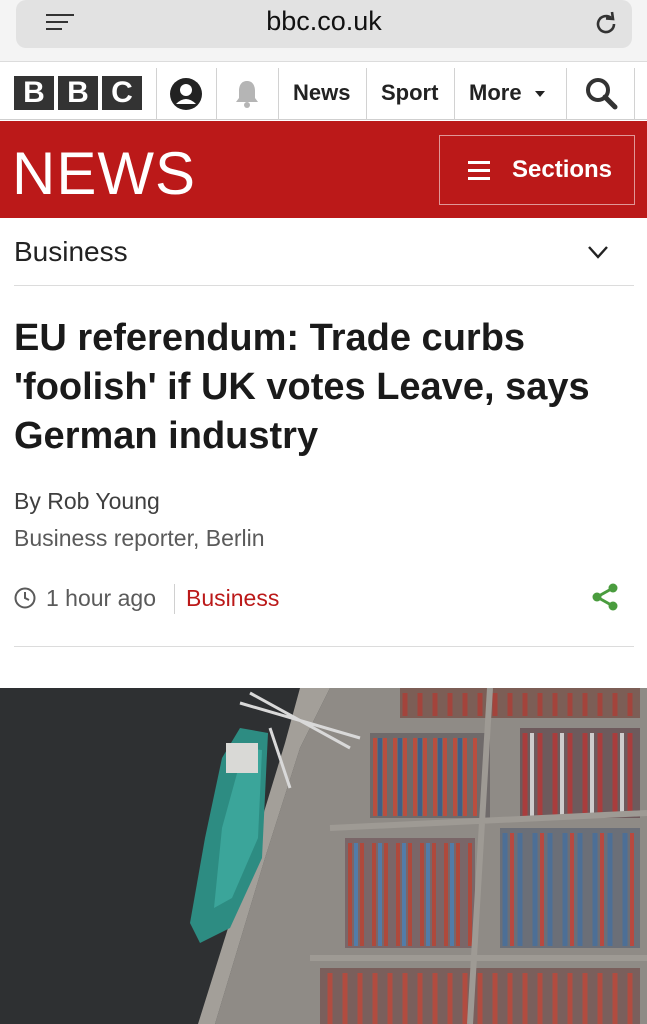 The width and height of the screenshot is (647, 1024). I want to click on address-bar: bbc.co.uk, so click(324, 24).